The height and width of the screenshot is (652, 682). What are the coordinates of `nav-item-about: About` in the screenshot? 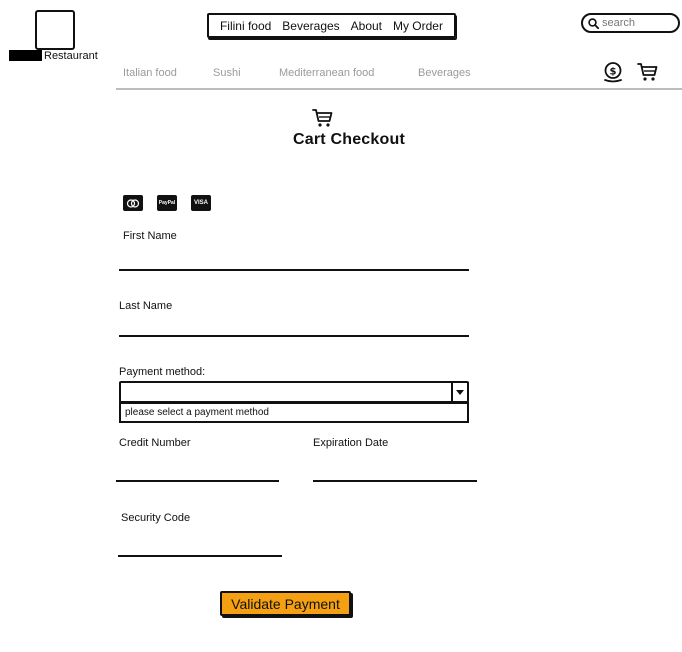 It's located at (366, 26).